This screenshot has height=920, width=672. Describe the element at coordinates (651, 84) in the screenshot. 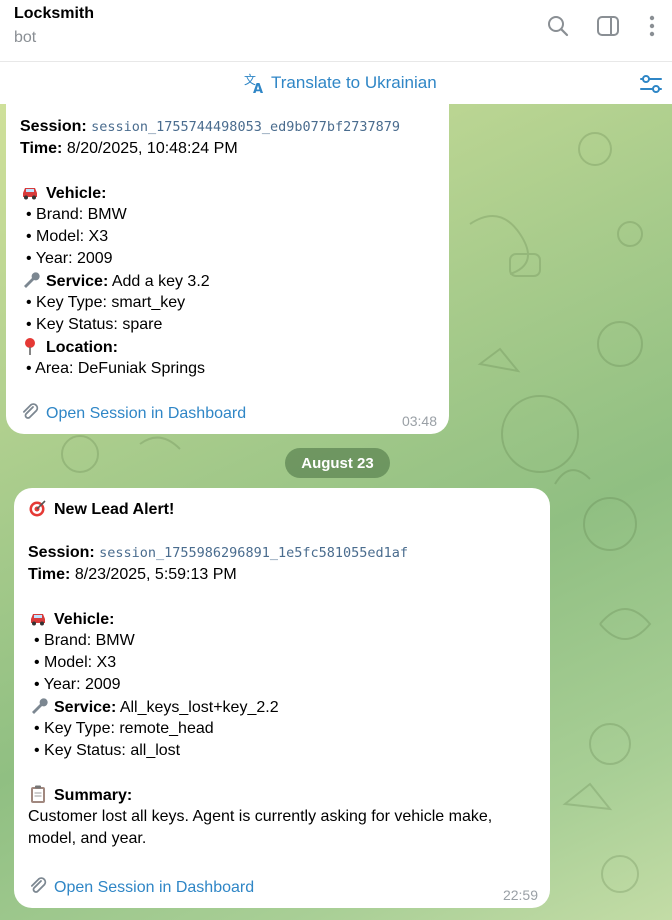

I see `settings-icon` at that location.